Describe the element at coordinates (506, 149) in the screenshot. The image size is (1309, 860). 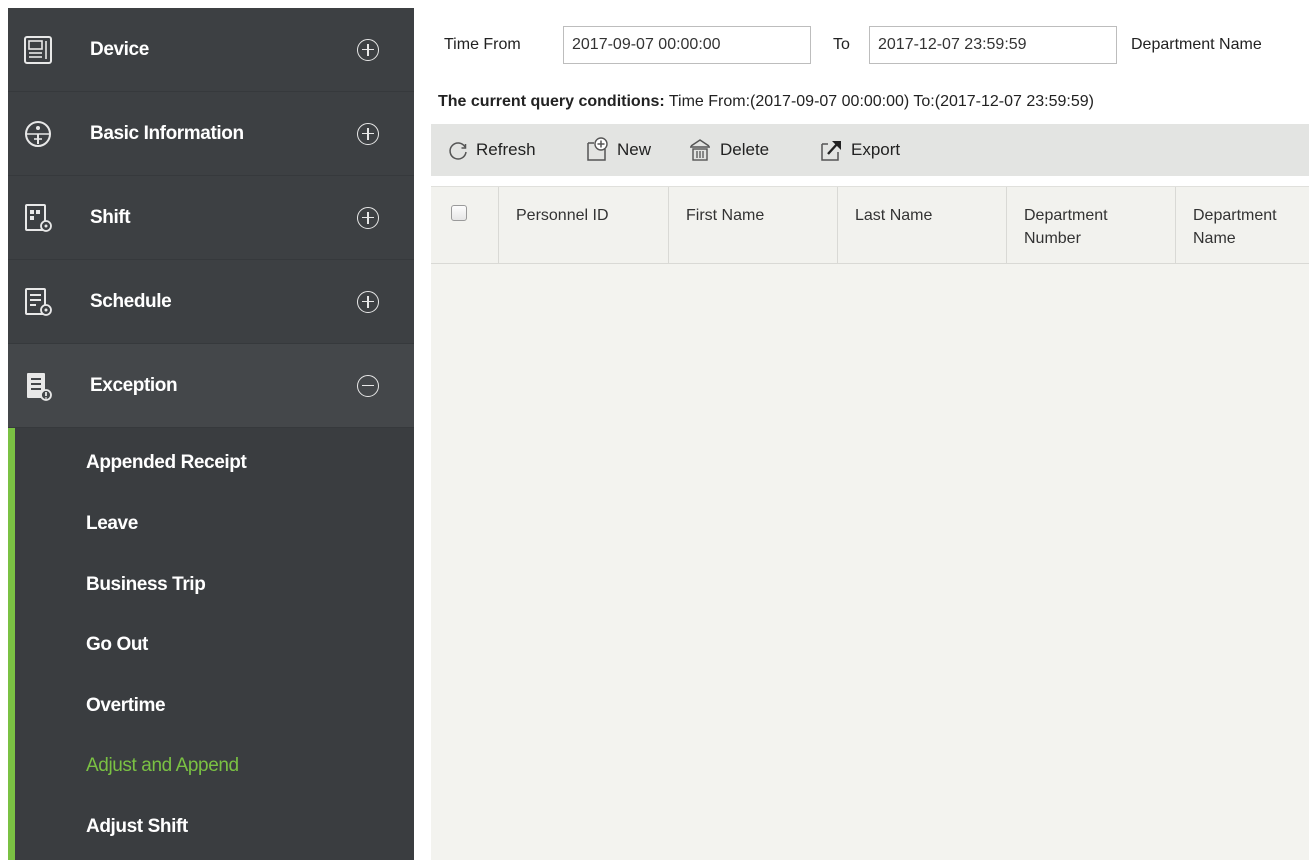
I see `refresh-label: Refresh` at that location.